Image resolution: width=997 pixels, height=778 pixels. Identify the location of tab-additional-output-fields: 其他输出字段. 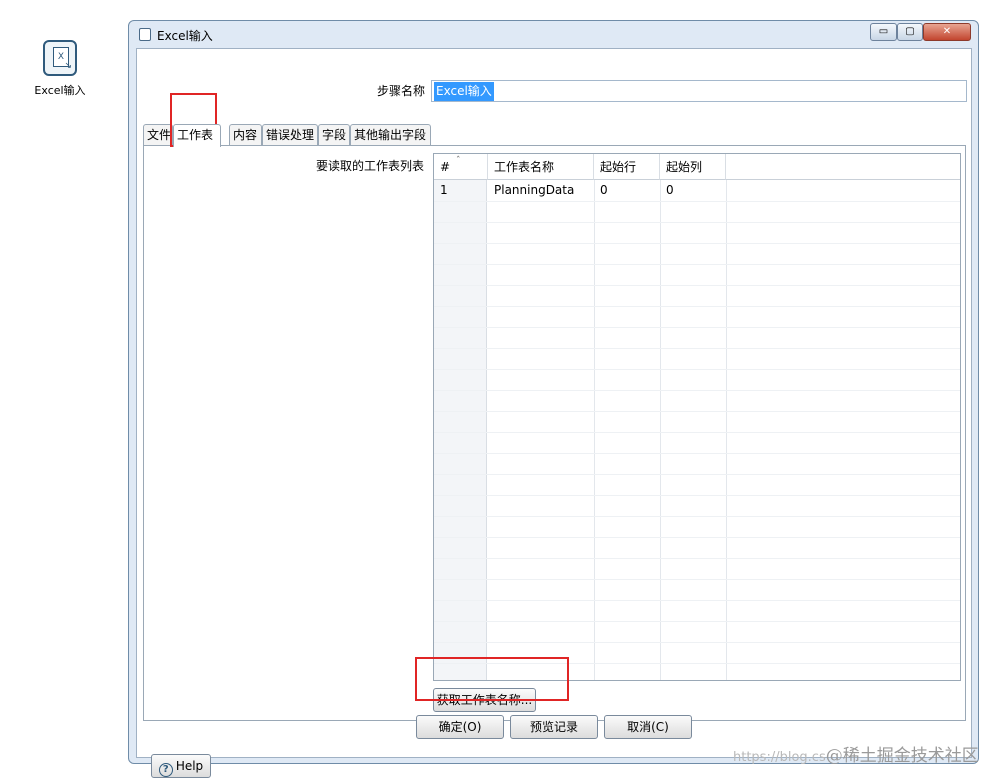
(390, 135).